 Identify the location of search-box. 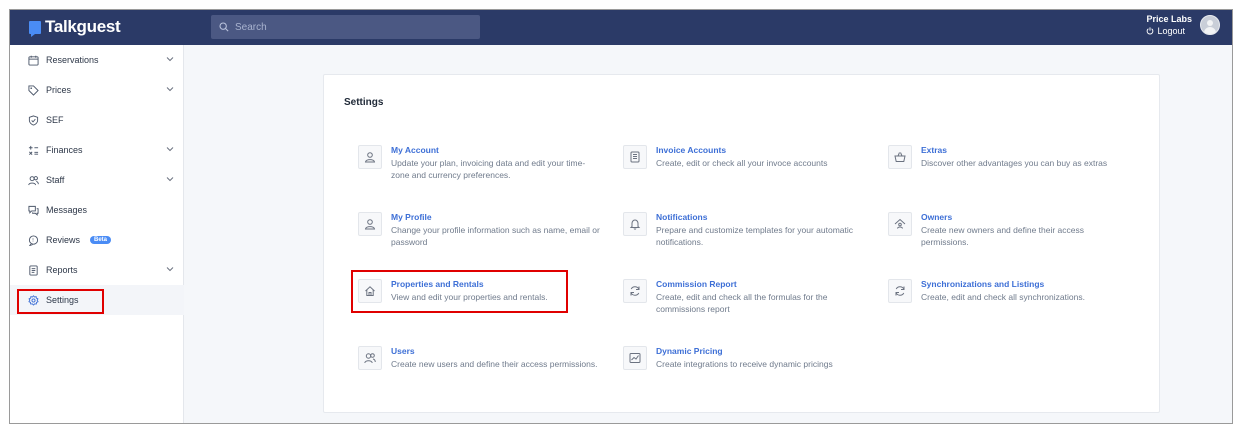
(345, 27).